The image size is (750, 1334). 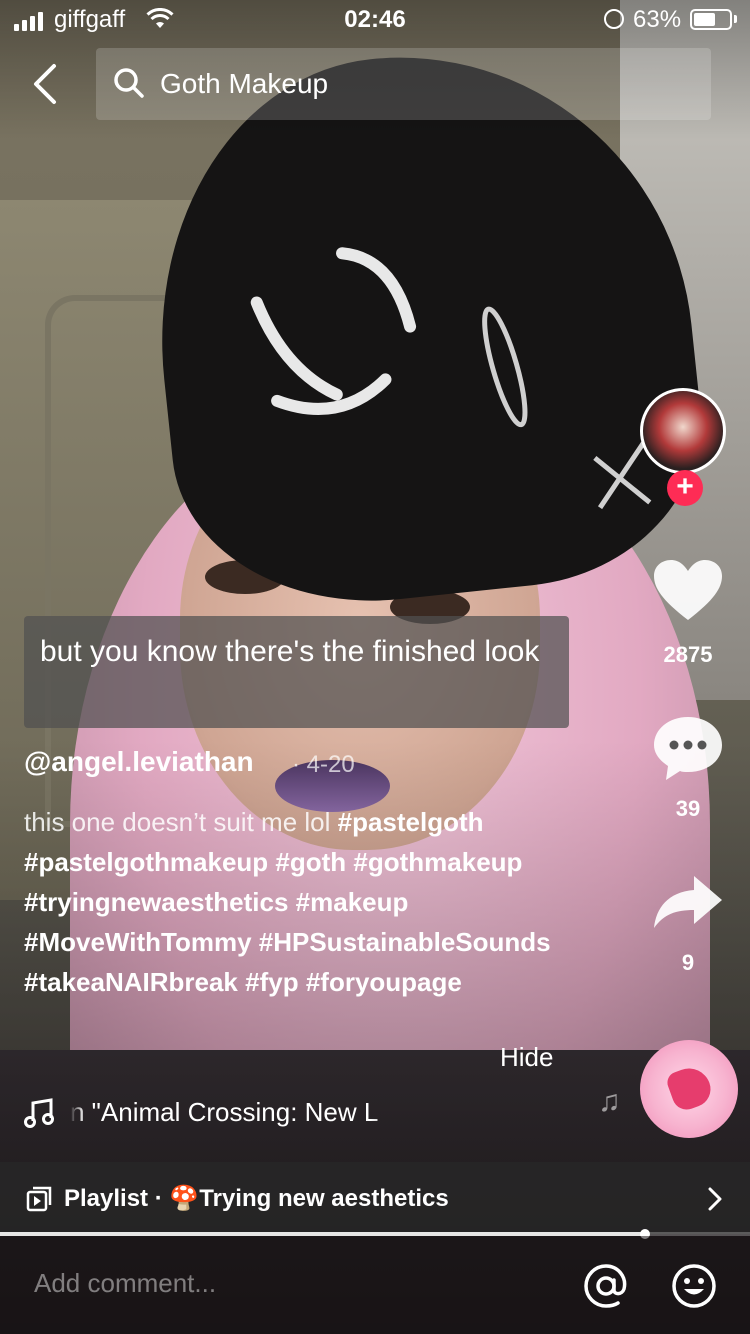 What do you see at coordinates (352, 902) in the screenshot?
I see `hashtag: #makeup` at bounding box center [352, 902].